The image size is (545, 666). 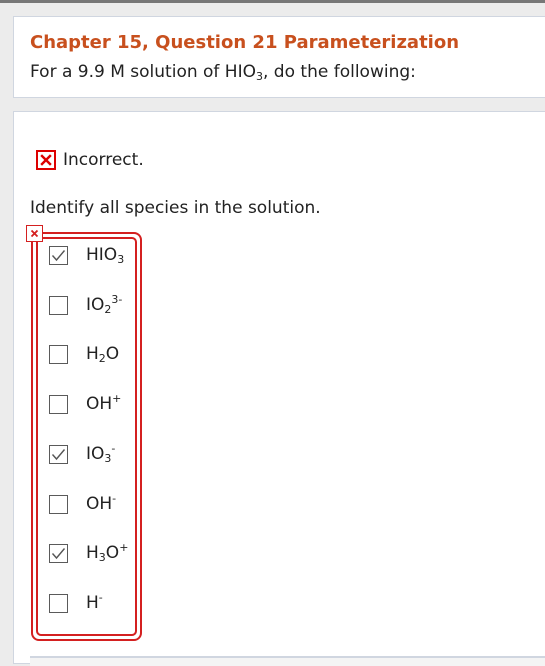 What do you see at coordinates (46, 160) in the screenshot?
I see `red-x-icon` at bounding box center [46, 160].